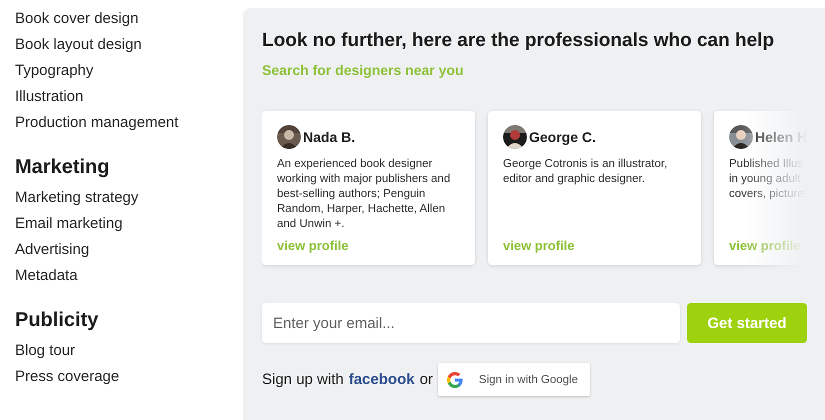  I want to click on facebook-link: facebook, so click(381, 379).